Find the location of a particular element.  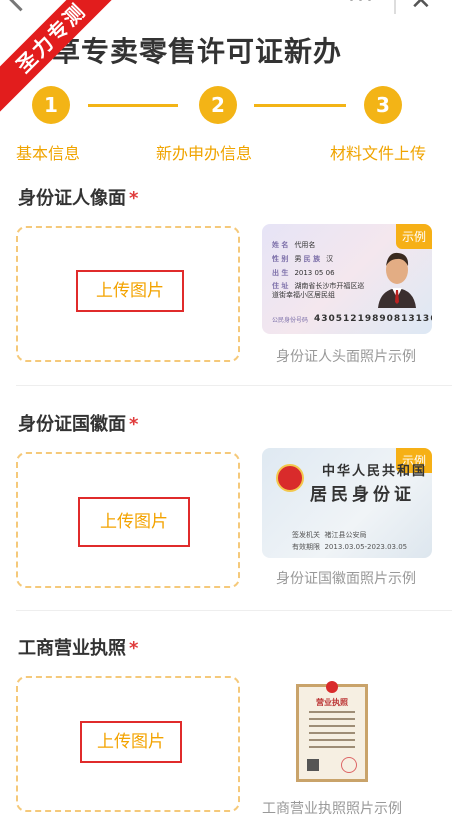

license-text-lines is located at coordinates (332, 732).